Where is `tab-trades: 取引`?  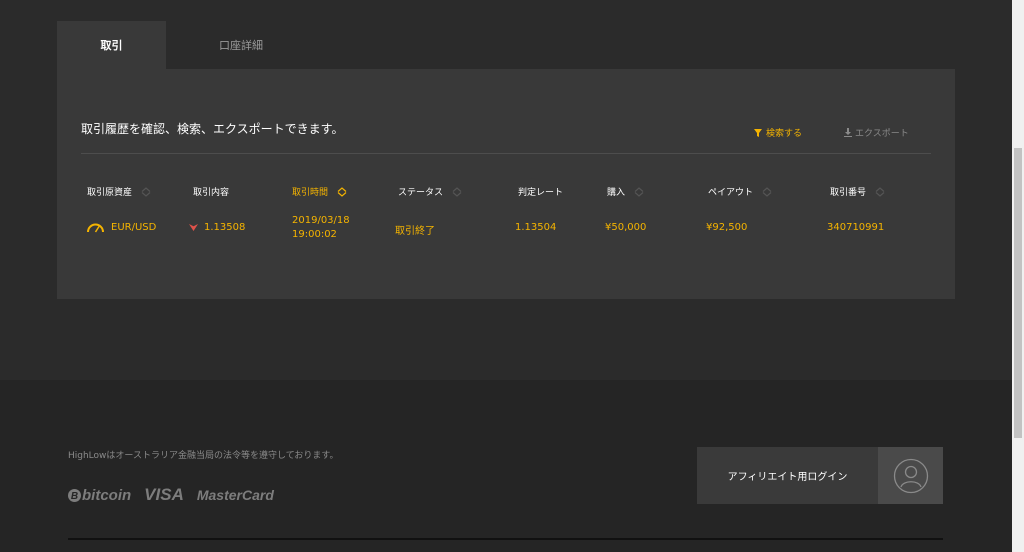 tab-trades: 取引 is located at coordinates (111, 45).